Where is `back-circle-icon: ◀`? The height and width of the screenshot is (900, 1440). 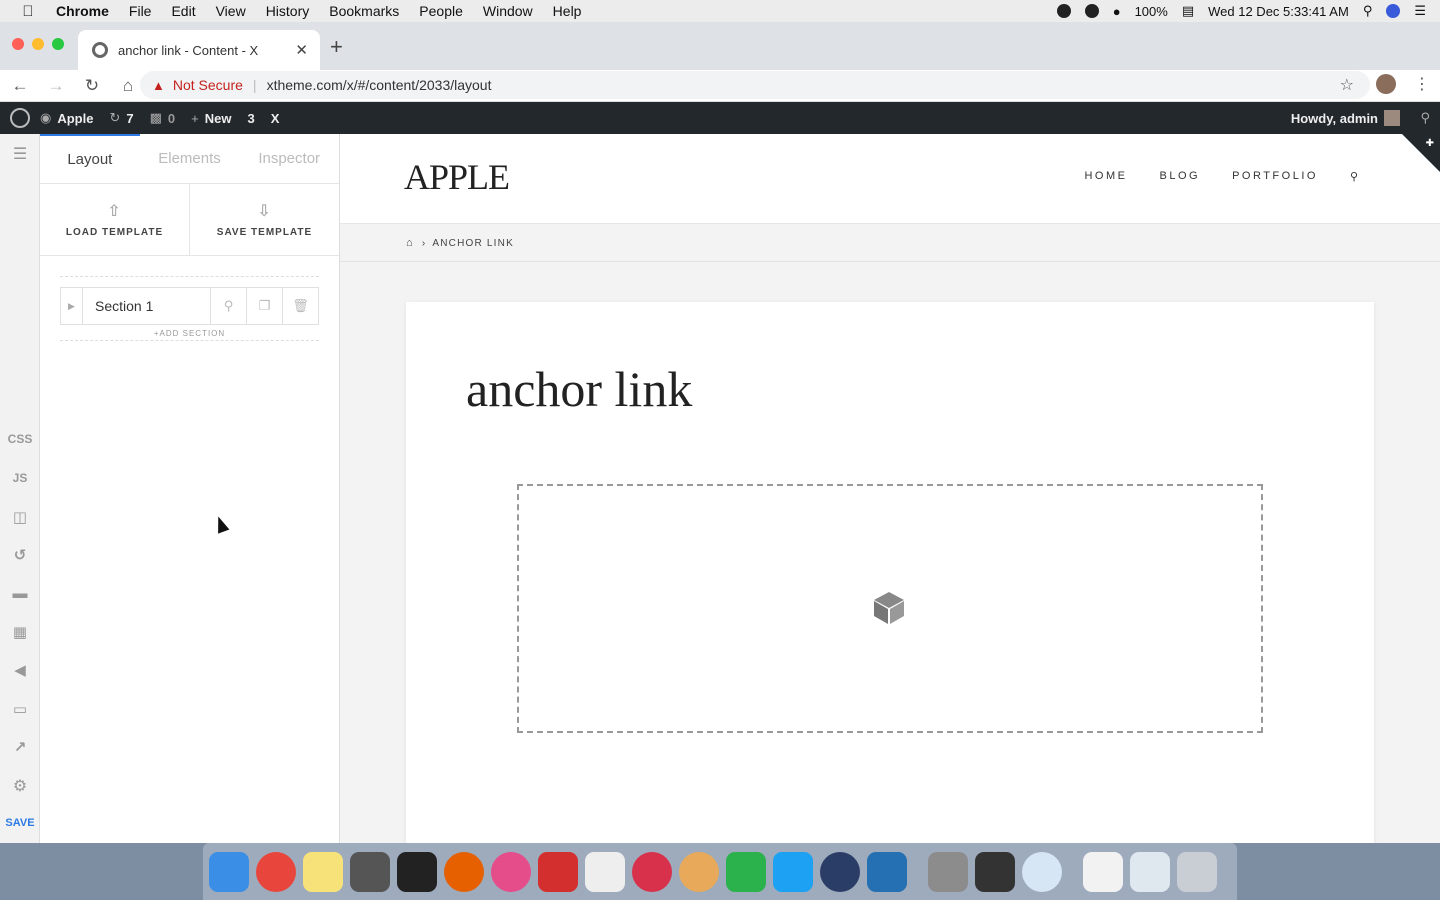 back-circle-icon: ◀ is located at coordinates (20, 670).